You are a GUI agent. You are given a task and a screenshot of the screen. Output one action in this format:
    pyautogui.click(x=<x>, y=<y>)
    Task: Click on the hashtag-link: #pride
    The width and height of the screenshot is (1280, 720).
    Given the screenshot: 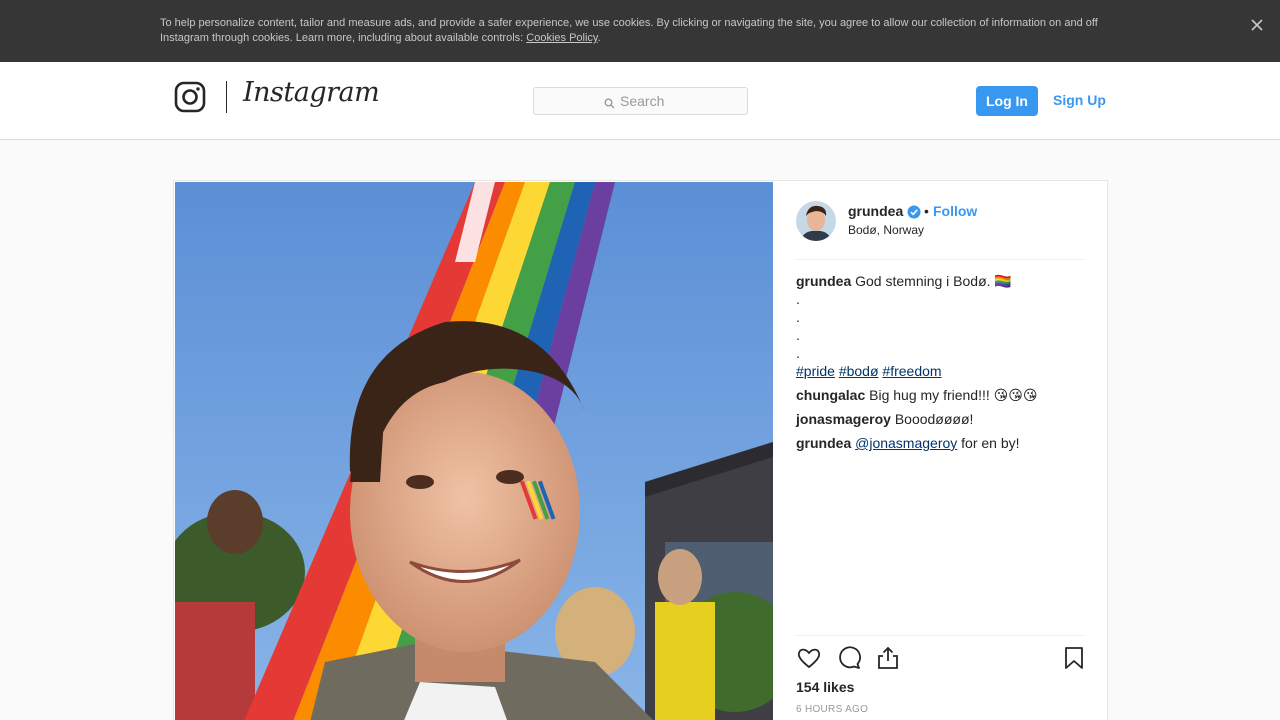 What is the action you would take?
    pyautogui.click(x=815, y=371)
    